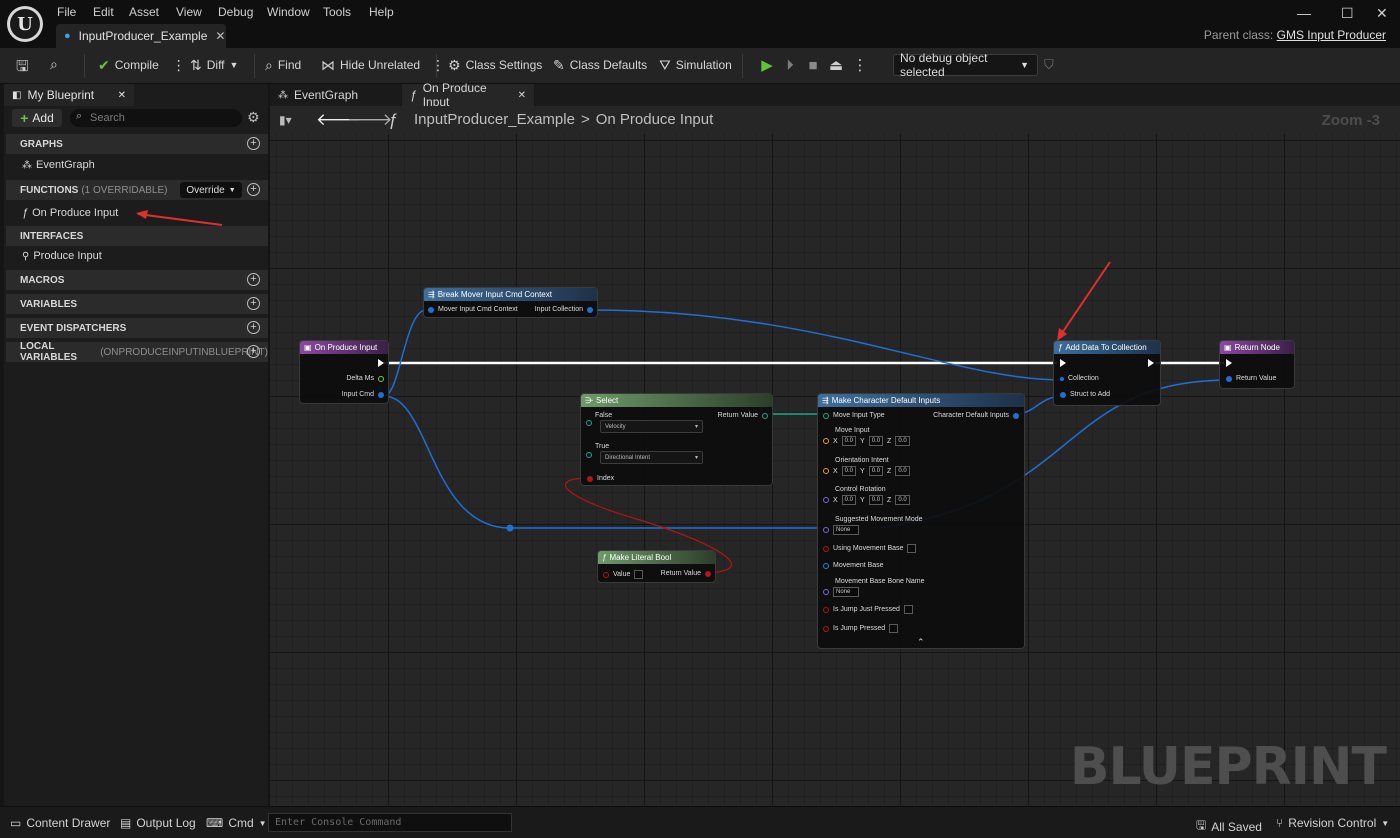  Describe the element at coordinates (1085, 394) in the screenshot. I see `pin-struct-to-add: Struct to Add` at that location.